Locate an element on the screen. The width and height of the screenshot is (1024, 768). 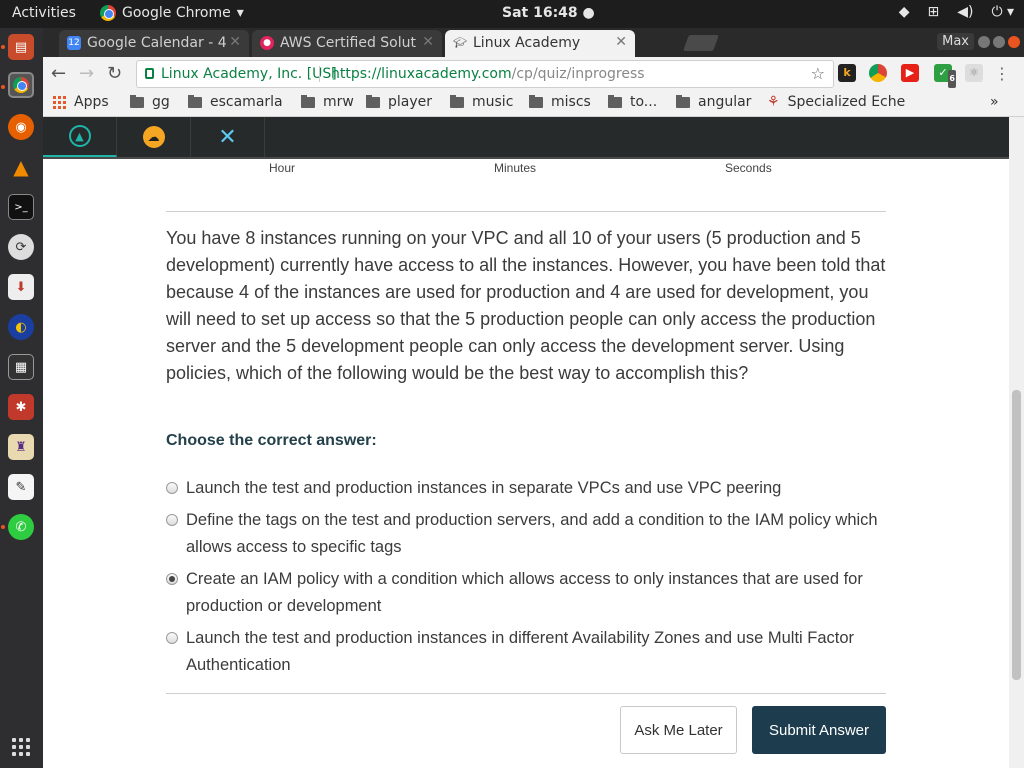
radio-button-selected is located at coordinates (172, 579).